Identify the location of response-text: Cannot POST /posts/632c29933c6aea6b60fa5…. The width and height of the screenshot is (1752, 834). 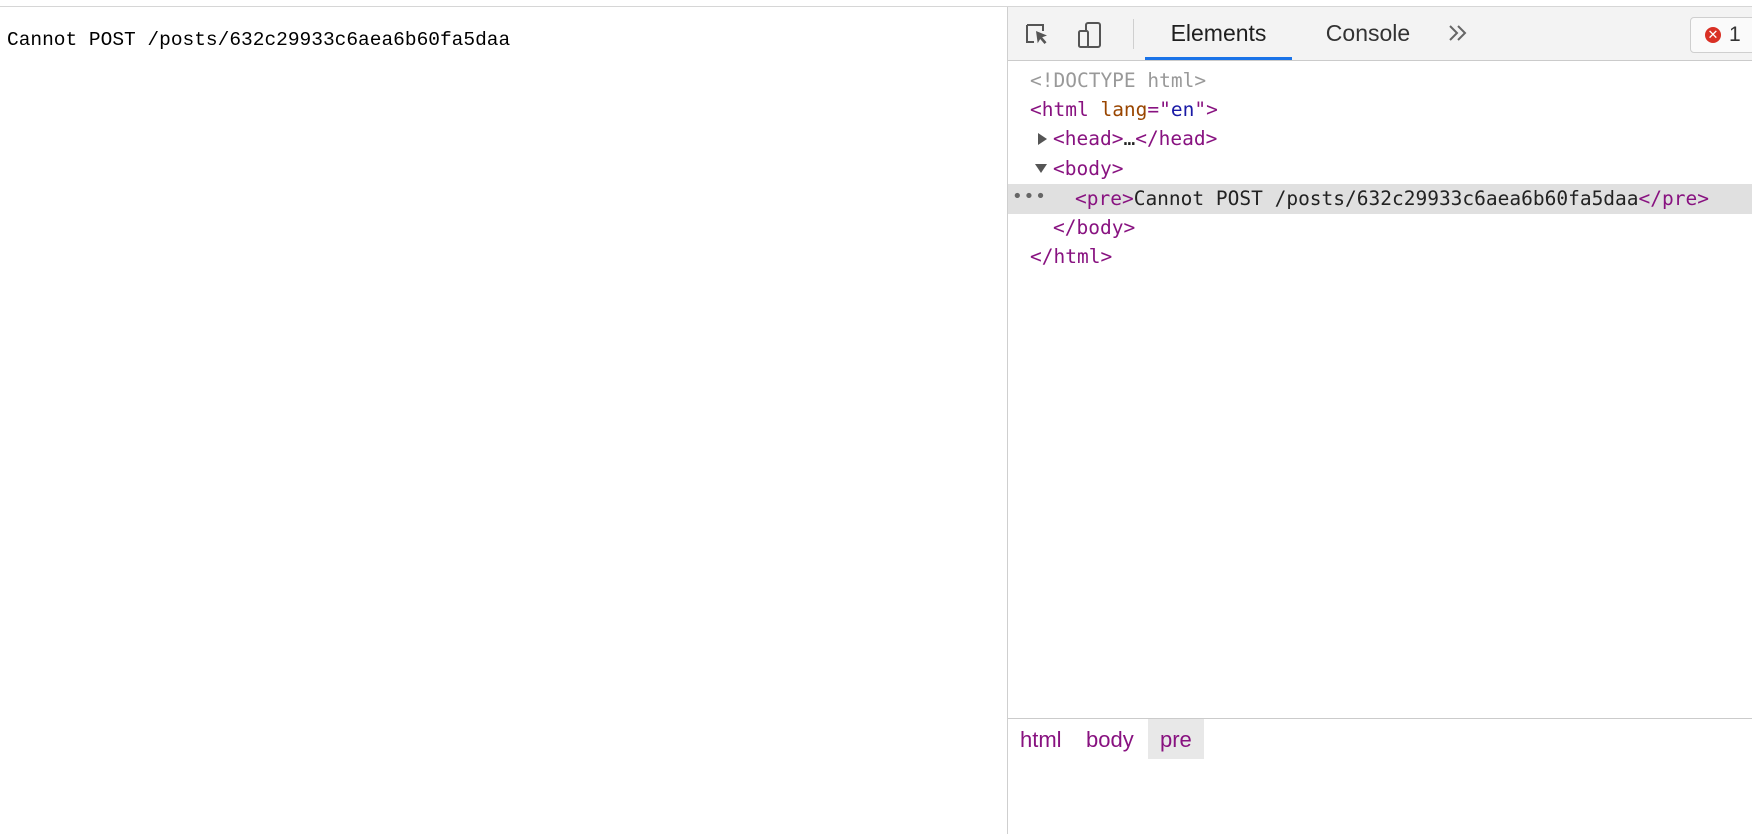
(259, 40).